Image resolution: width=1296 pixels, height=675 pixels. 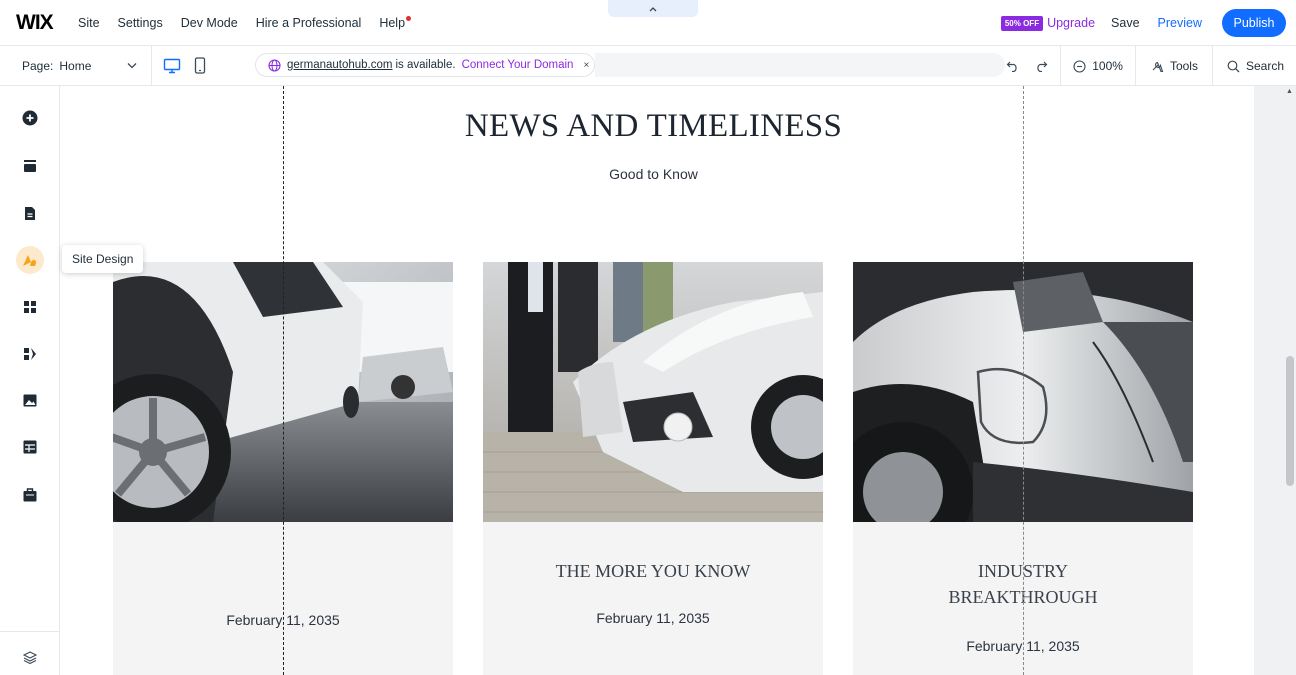 I want to click on search-label: Search, so click(x=1264, y=66).